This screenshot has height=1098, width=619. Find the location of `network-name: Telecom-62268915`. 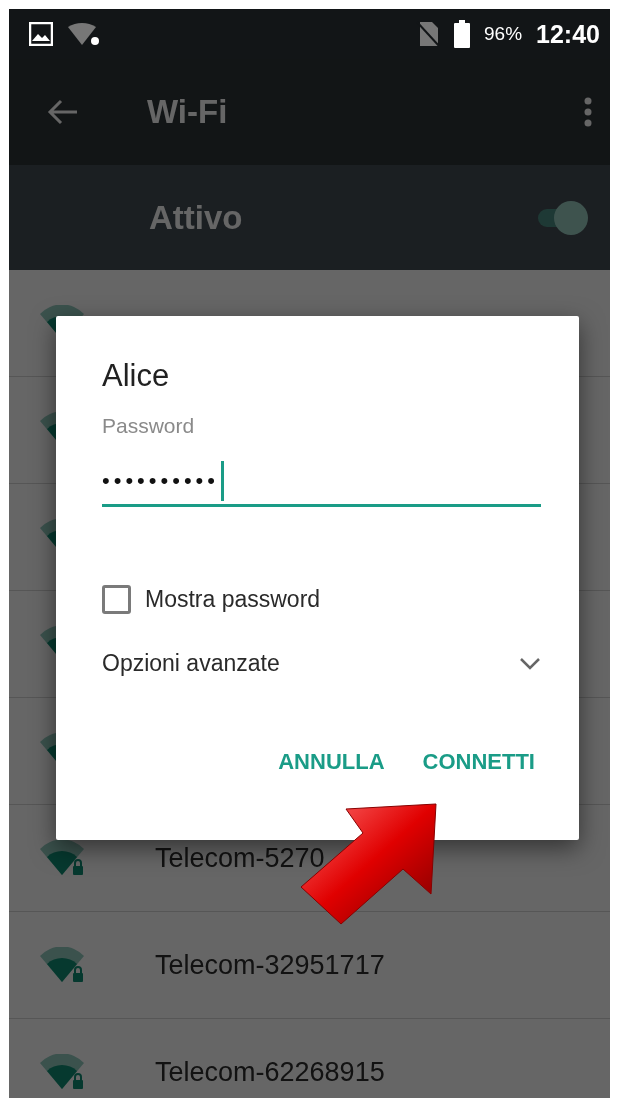

network-name: Telecom-62268915 is located at coordinates (270, 1072).